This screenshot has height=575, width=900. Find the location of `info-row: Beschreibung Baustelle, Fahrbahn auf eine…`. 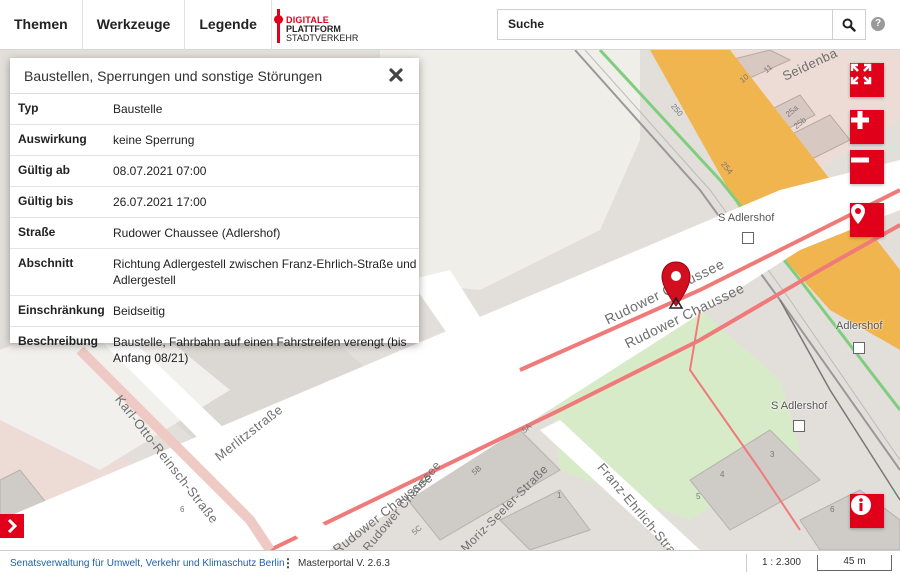

info-row: Beschreibung Baustelle, Fahrbahn auf eine… is located at coordinates (214, 350).